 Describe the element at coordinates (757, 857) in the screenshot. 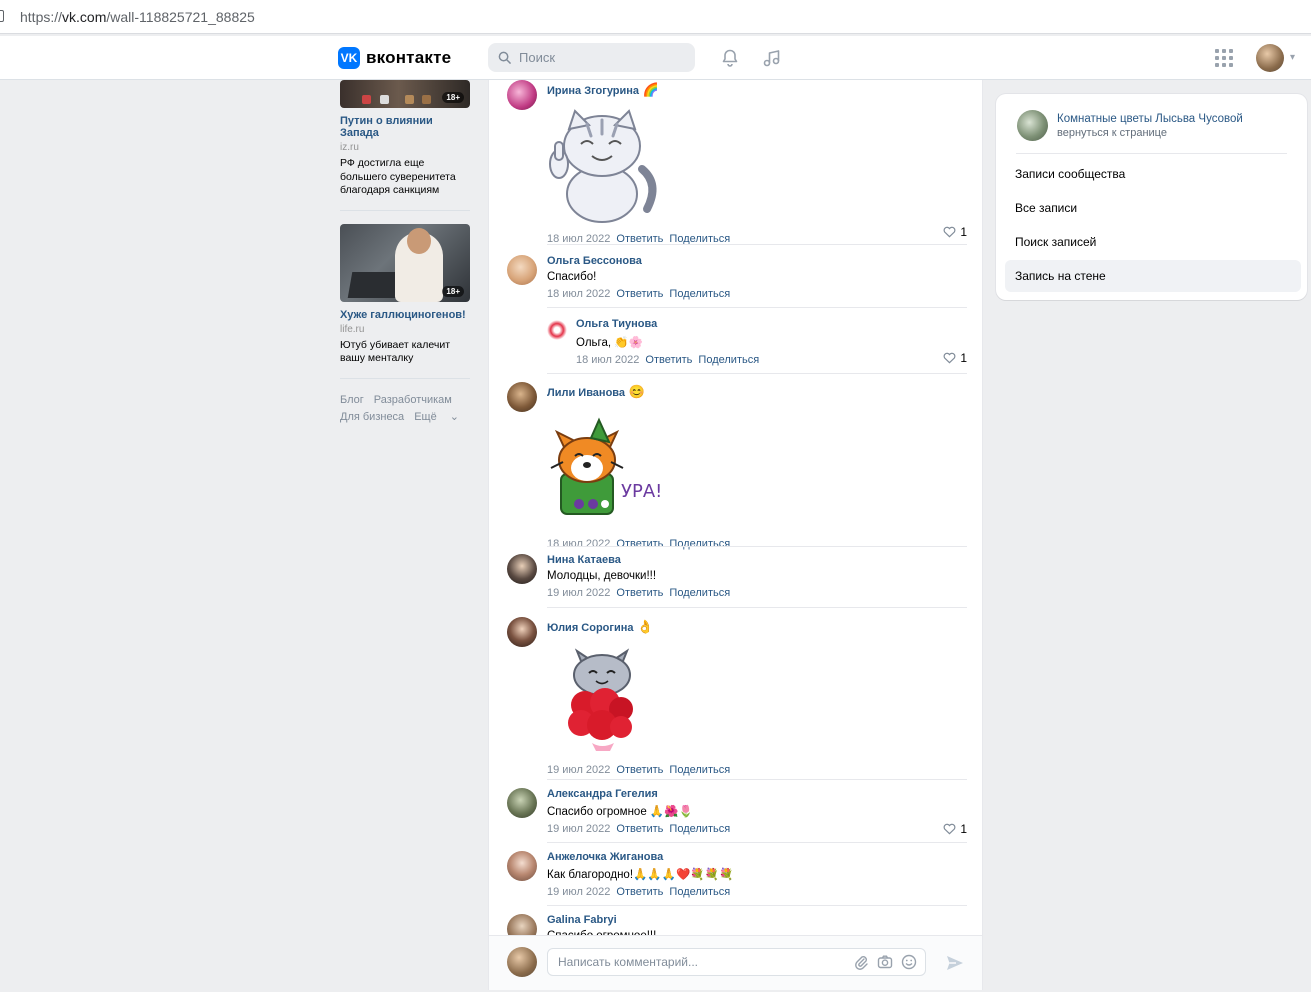

I see `comment-author: Анжелочка Жиганова` at that location.